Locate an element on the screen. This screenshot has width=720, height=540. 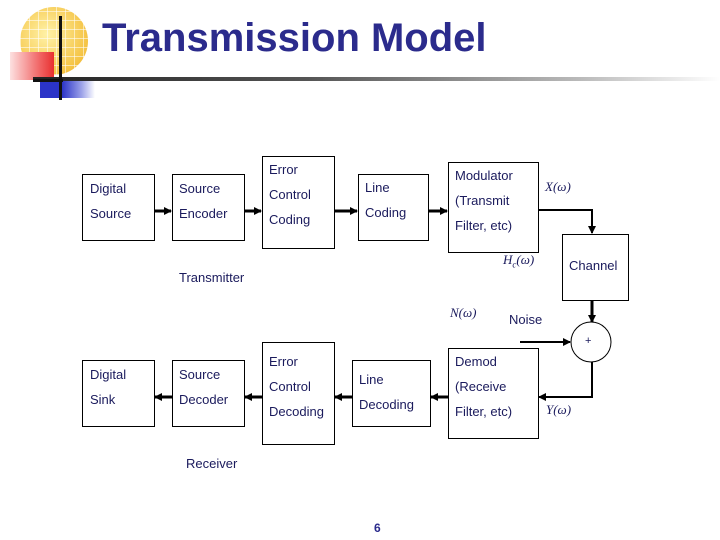
block-demod: Demod (Receive Filter, etc) is located at coordinates (493, 393).